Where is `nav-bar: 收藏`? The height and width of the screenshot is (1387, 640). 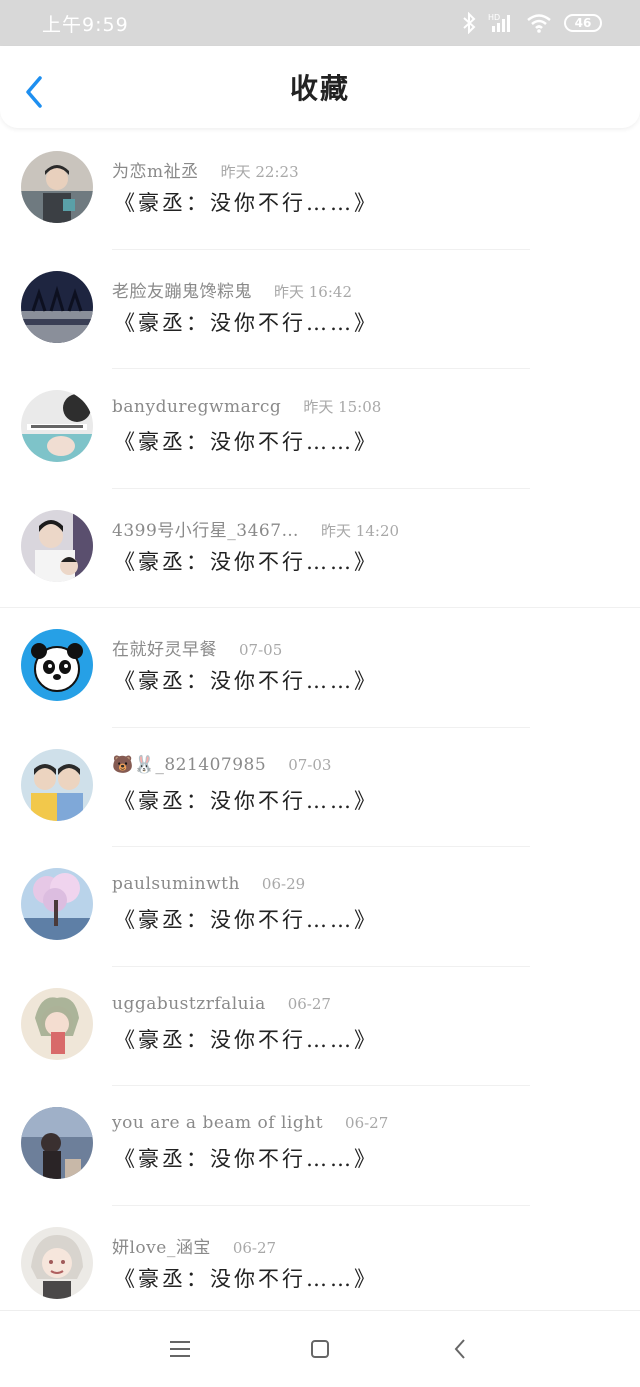 nav-bar: 收藏 is located at coordinates (320, 87).